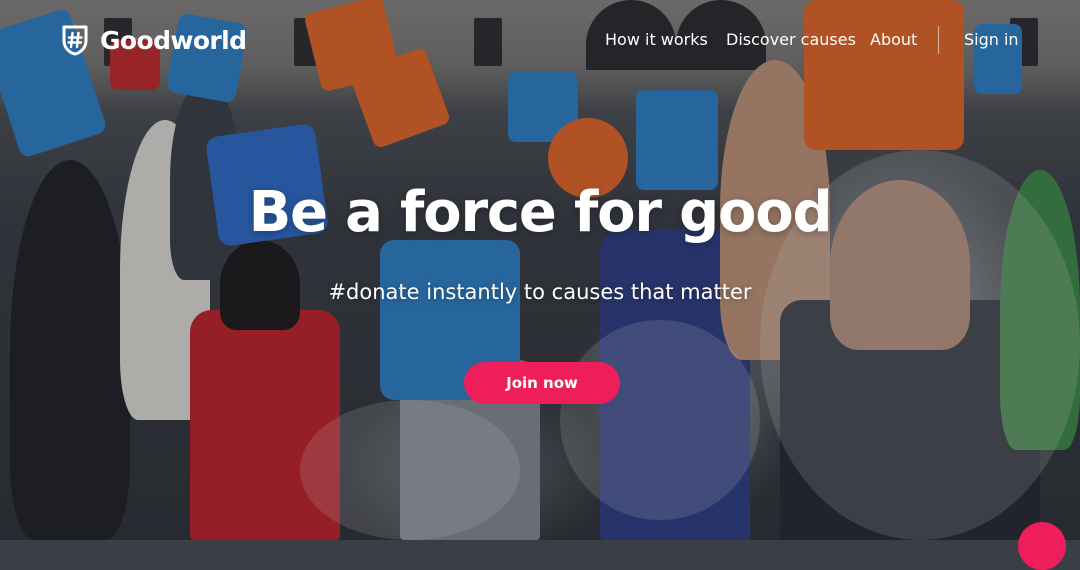 The height and width of the screenshot is (570, 1080). Describe the element at coordinates (542, 383) in the screenshot. I see `join-now-button: Join now` at that location.